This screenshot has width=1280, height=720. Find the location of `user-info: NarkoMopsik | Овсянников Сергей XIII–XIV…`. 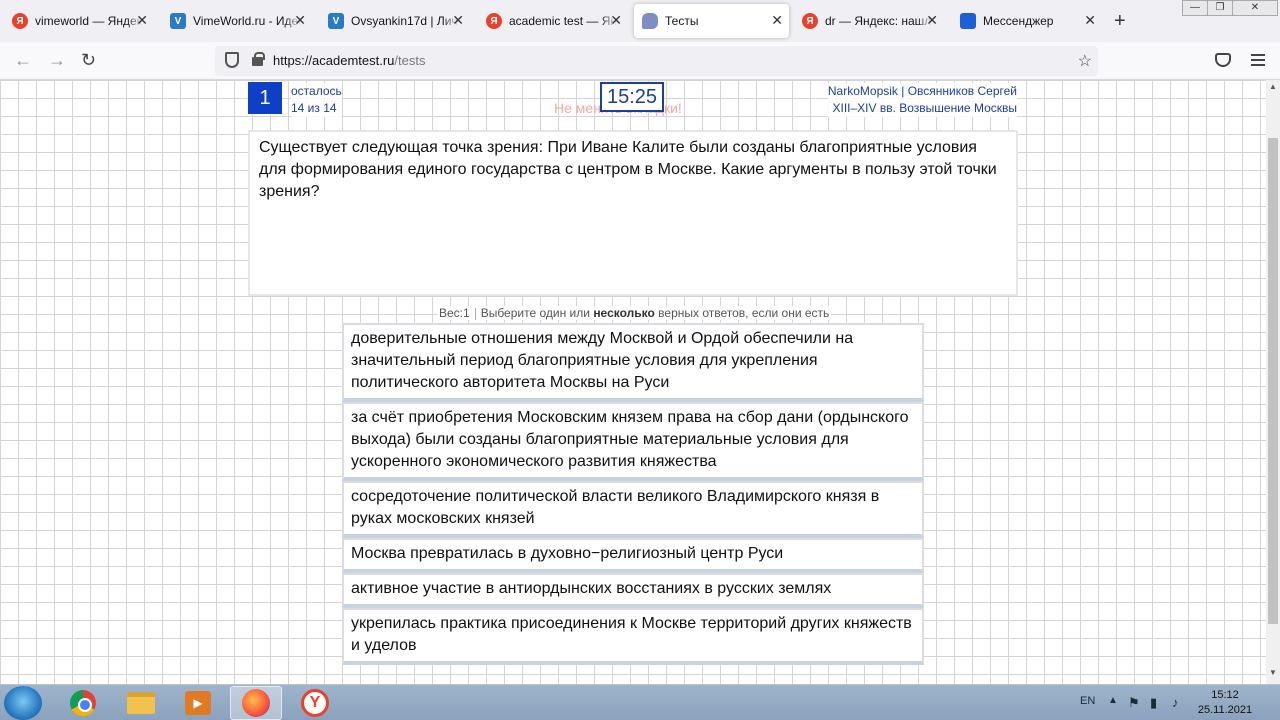

user-info: NarkoMopsik | Овсянников Сергей XIII–XIV… is located at coordinates (922, 100).